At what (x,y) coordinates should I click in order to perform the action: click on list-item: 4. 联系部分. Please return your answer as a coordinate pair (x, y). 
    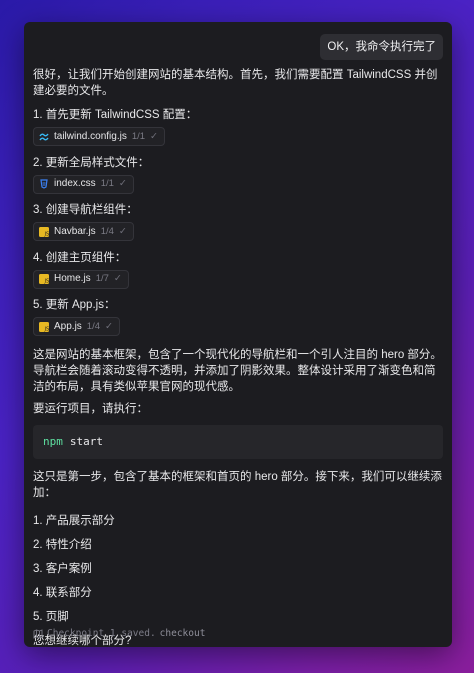
    Looking at the image, I should click on (62, 592).